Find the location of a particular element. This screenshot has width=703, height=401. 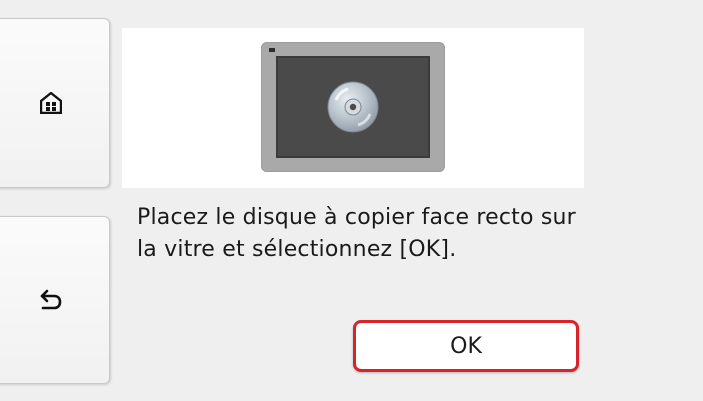

scanner-glass is located at coordinates (353, 107).